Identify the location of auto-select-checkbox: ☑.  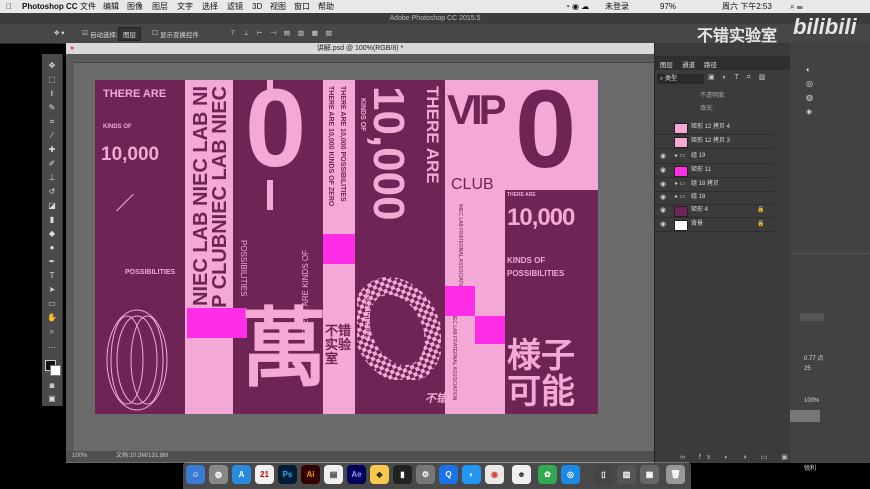
(85, 33).